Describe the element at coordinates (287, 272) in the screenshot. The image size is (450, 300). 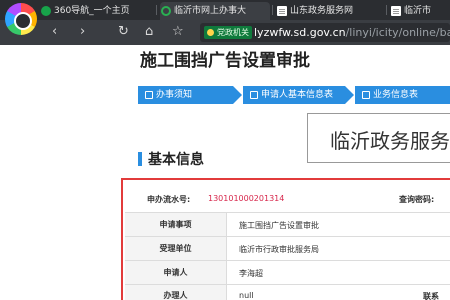
I see `table-row: 申请人 李海超` at that location.